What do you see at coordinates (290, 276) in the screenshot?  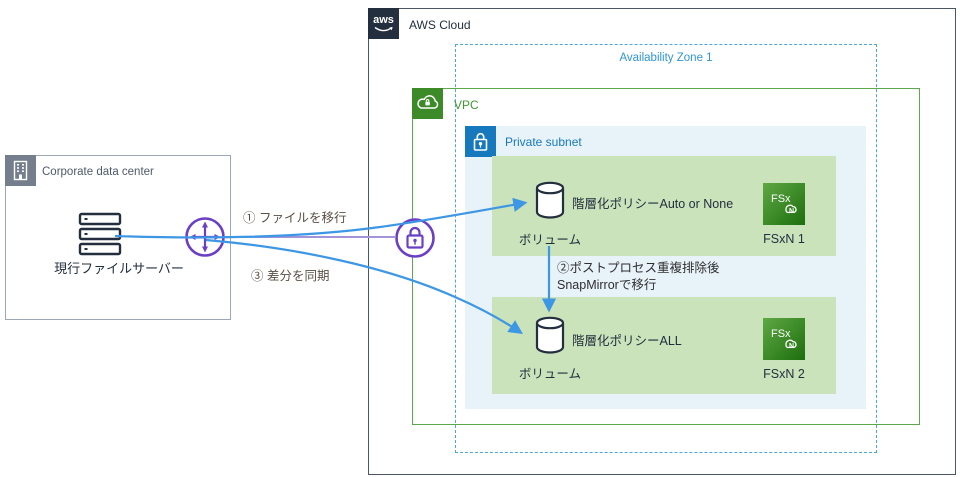 I see `annotation-step3: ③ 差分を同期` at bounding box center [290, 276].